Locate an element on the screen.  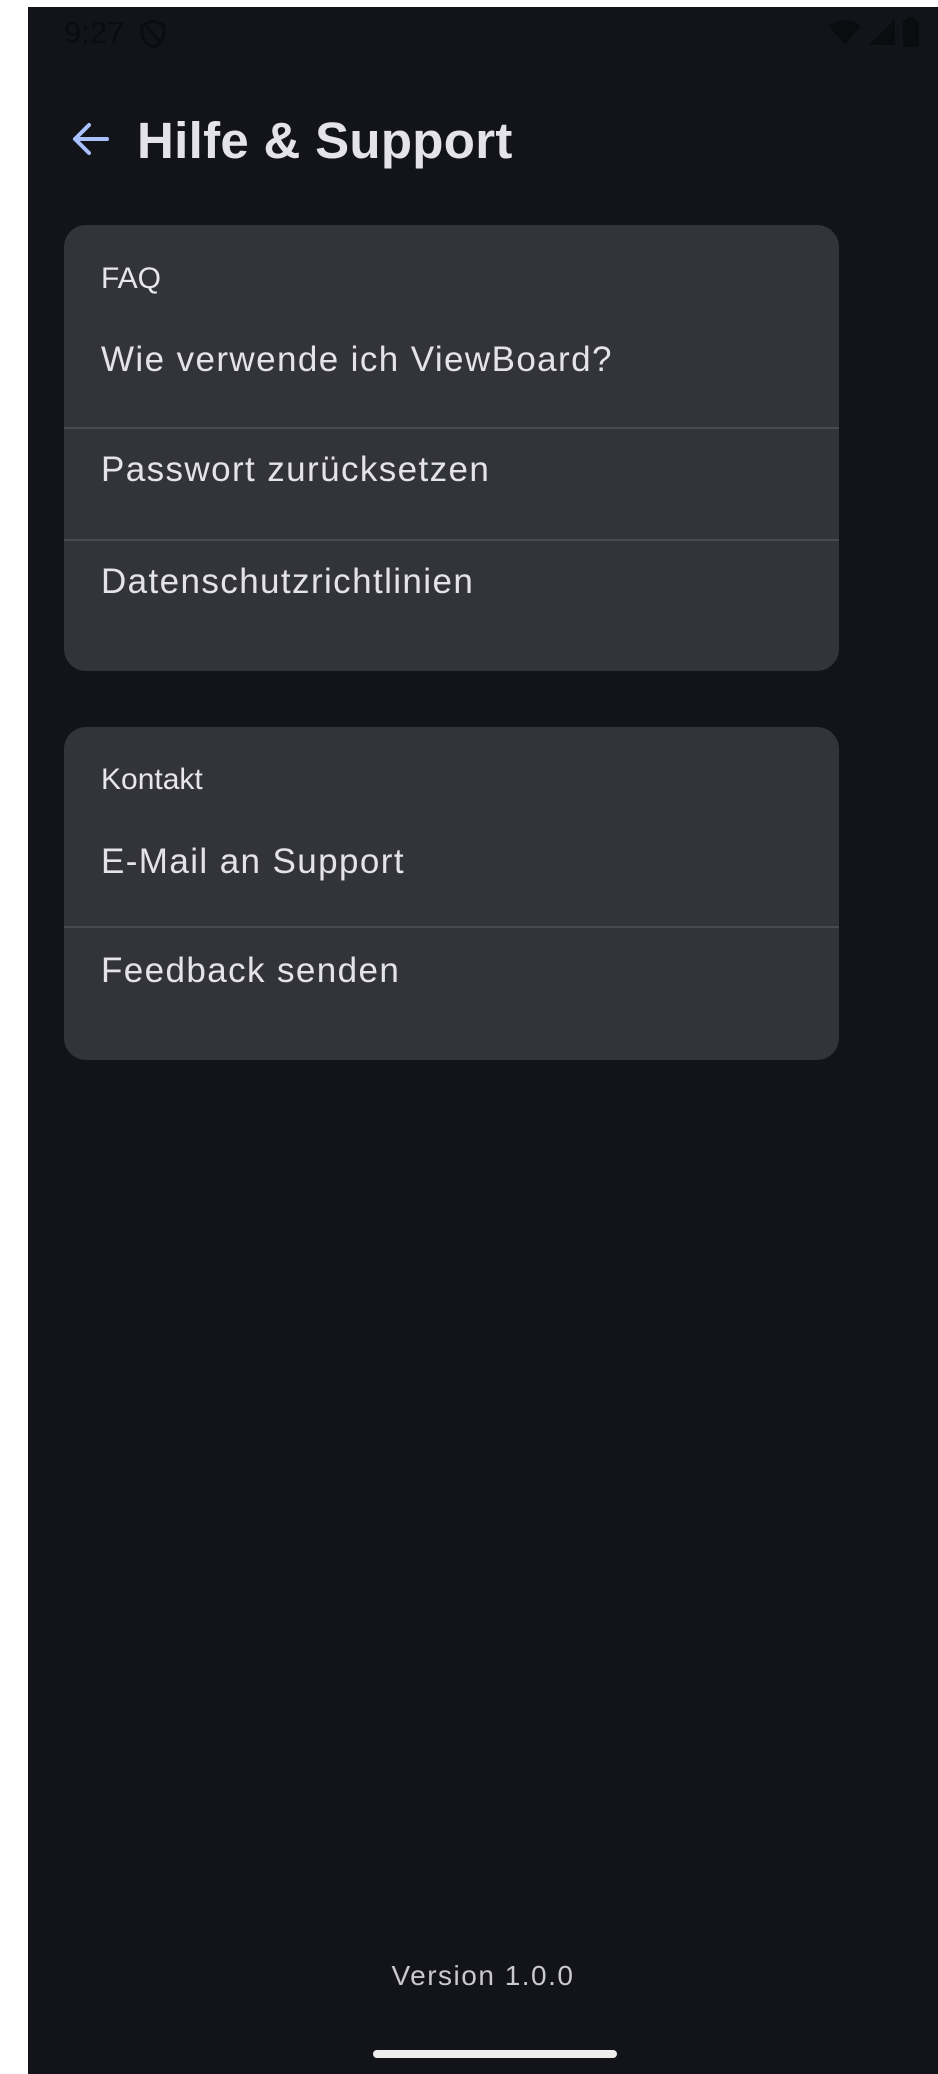
list-item-label: Feedback senden is located at coordinates (251, 970).